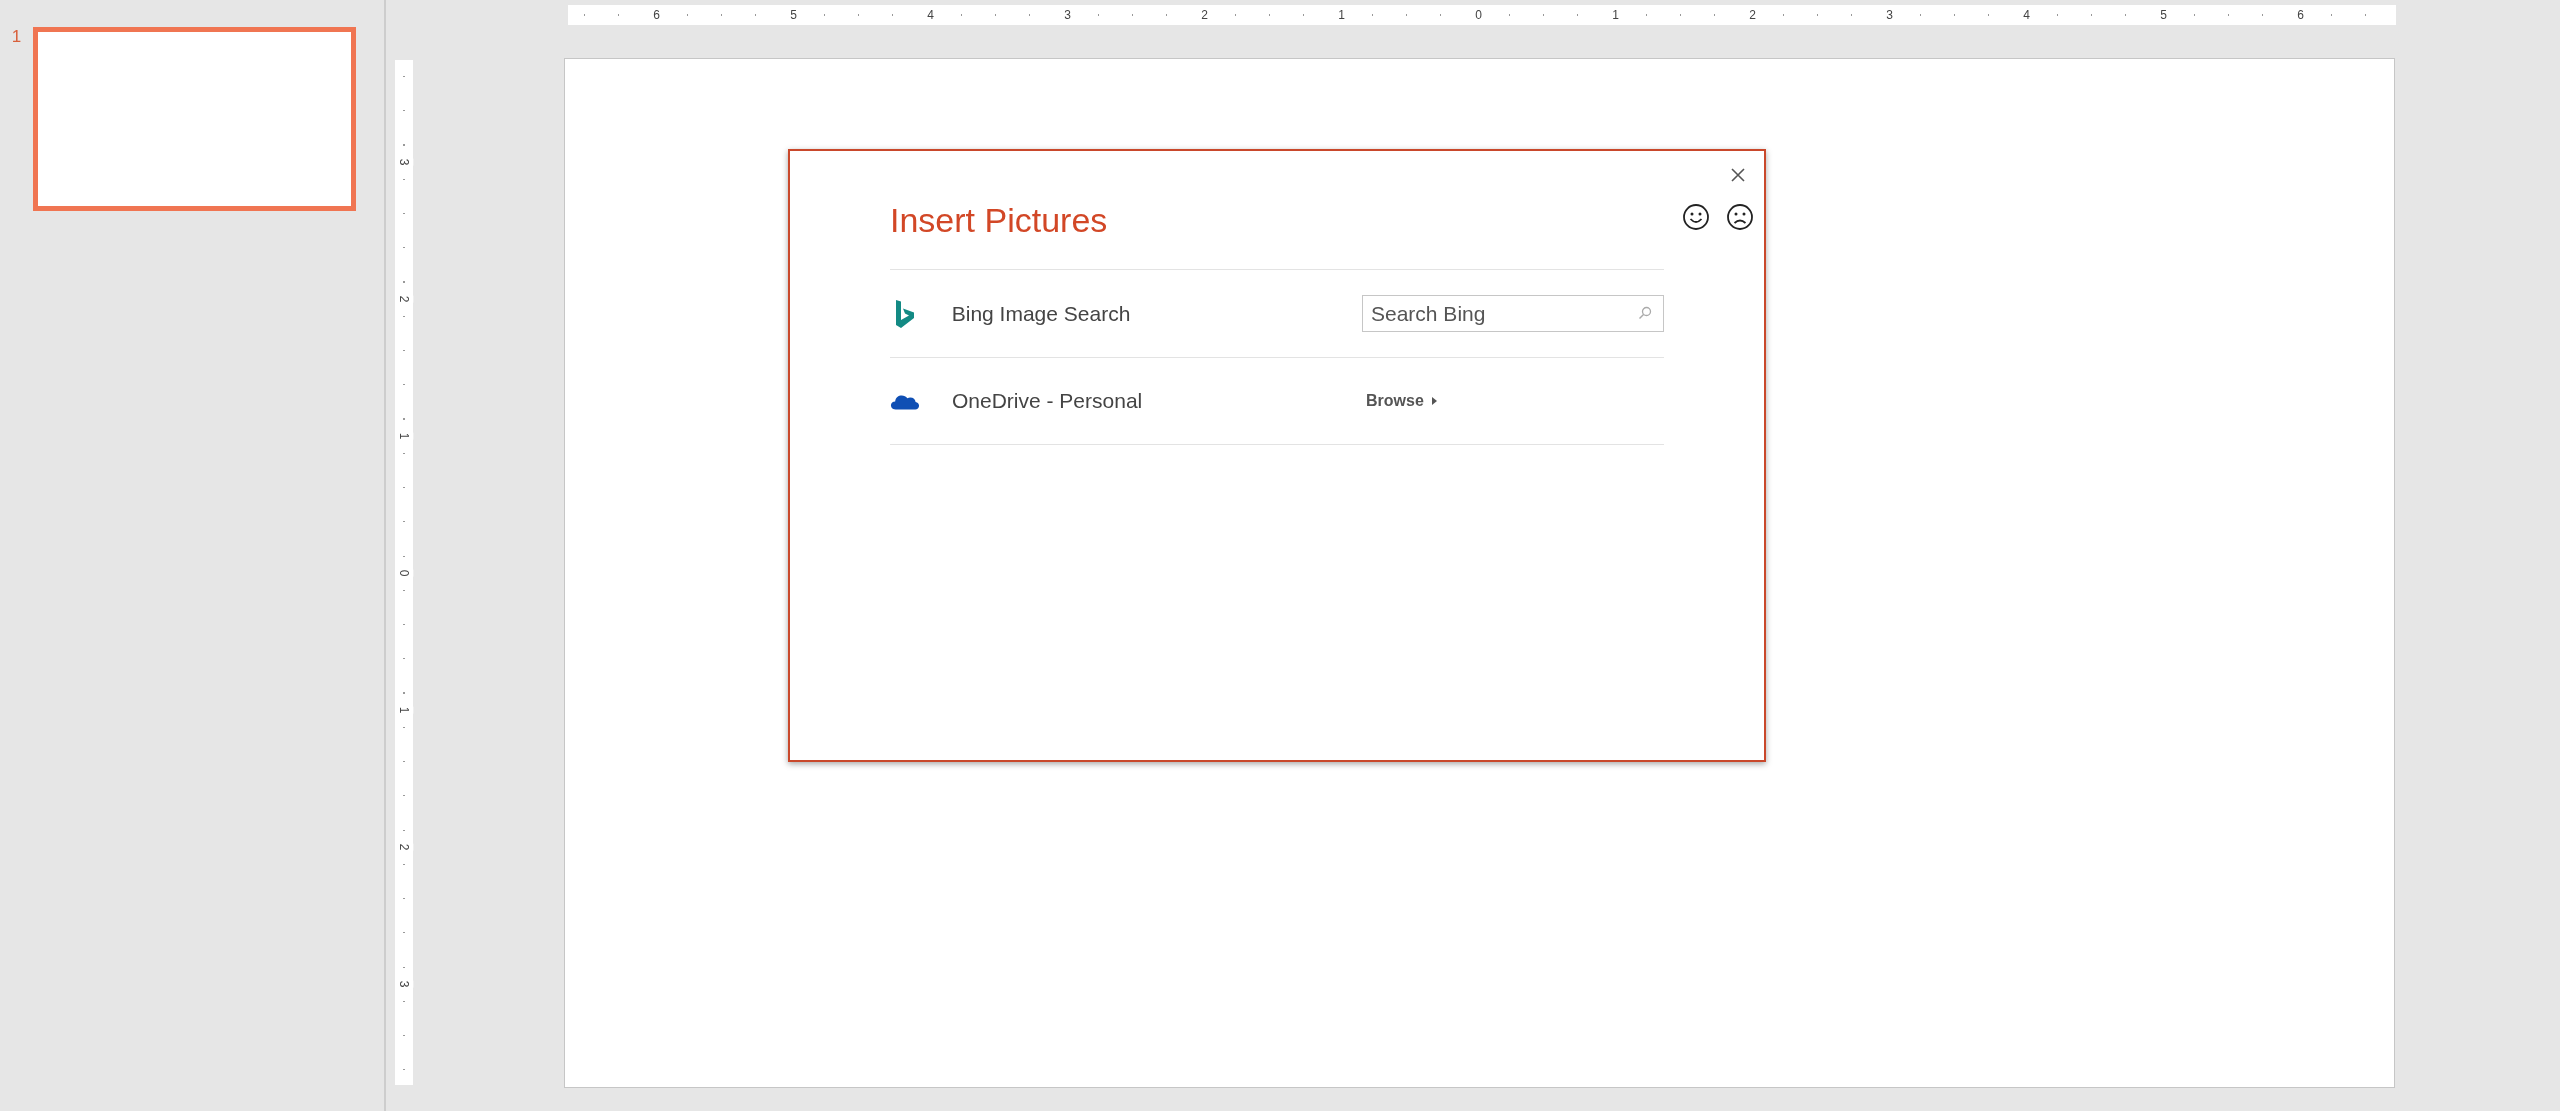 The height and width of the screenshot is (1111, 2560). I want to click on search-icon, so click(1645, 313).